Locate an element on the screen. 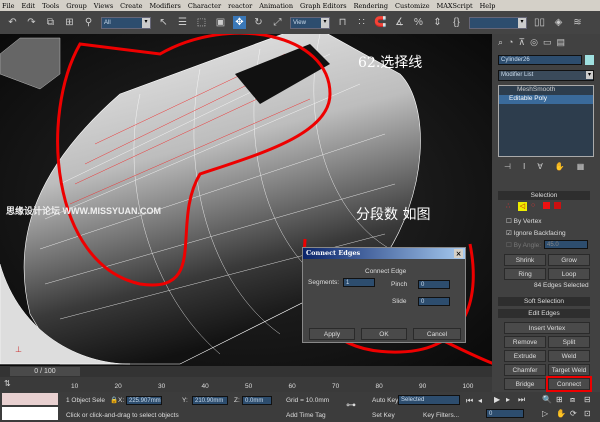 The width and height of the screenshot is (600, 422). fov-icon: ▷ is located at coordinates (545, 413).